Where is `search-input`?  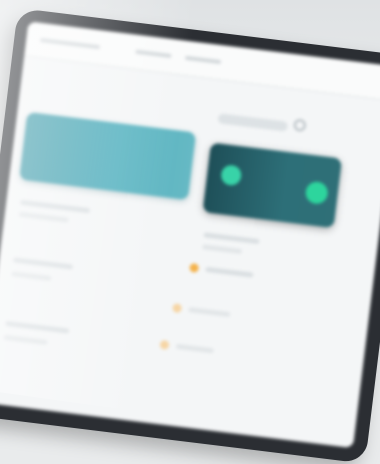
search-input is located at coordinates (253, 122).